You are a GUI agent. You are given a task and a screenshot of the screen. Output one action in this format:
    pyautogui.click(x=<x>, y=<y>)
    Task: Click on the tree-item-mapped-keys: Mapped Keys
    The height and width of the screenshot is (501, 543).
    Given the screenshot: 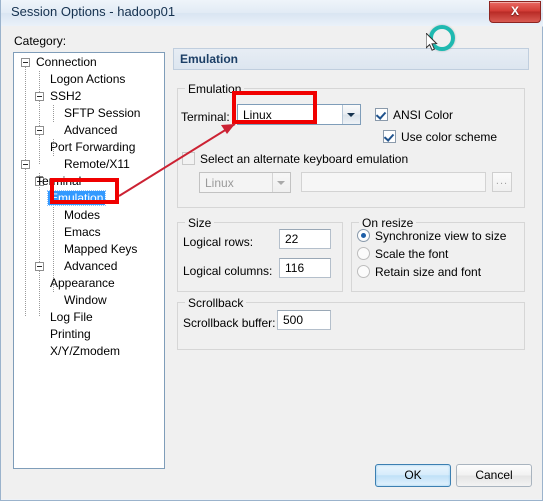 What is the action you would take?
    pyautogui.click(x=100, y=249)
    